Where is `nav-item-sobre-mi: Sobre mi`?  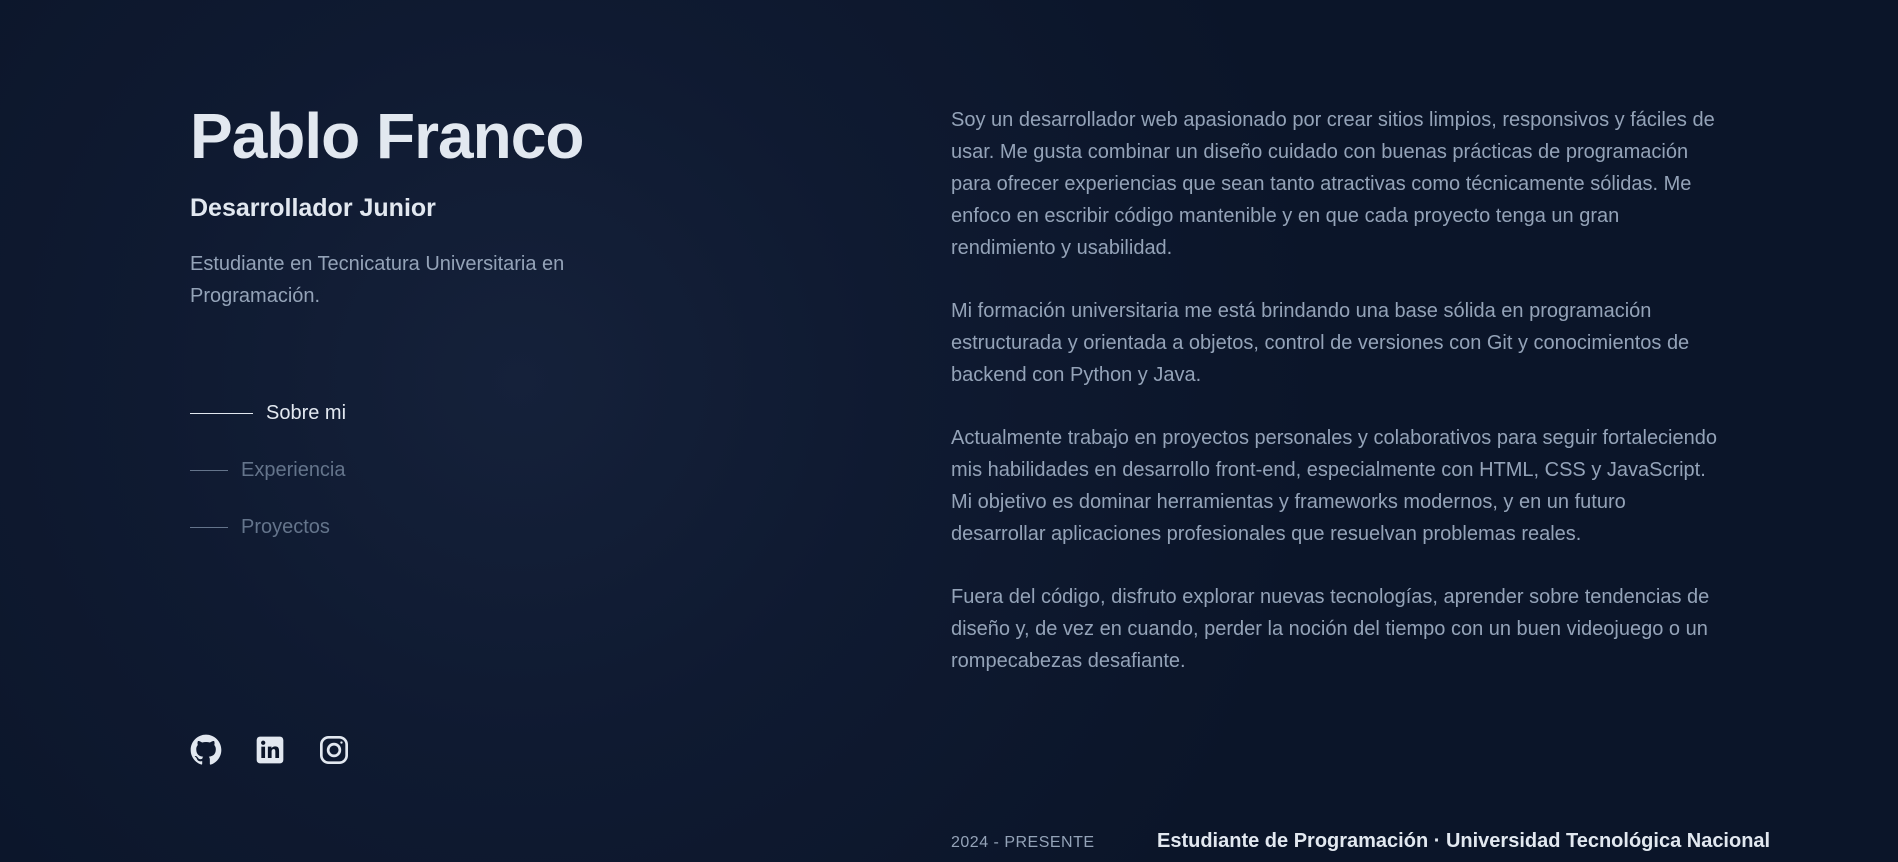
nav-item-sobre-mi: Sobre mi is located at coordinates (268, 413).